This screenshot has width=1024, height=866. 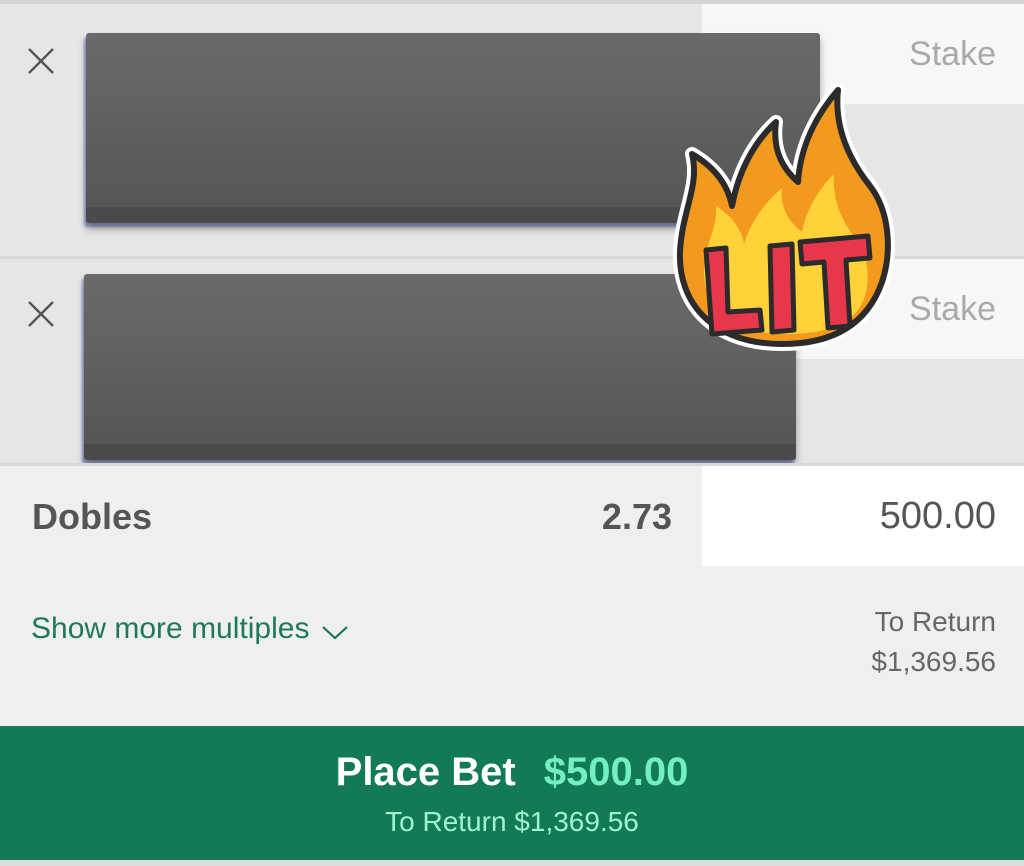 I want to click on doubles-odds: 2.73, so click(x=636, y=516).